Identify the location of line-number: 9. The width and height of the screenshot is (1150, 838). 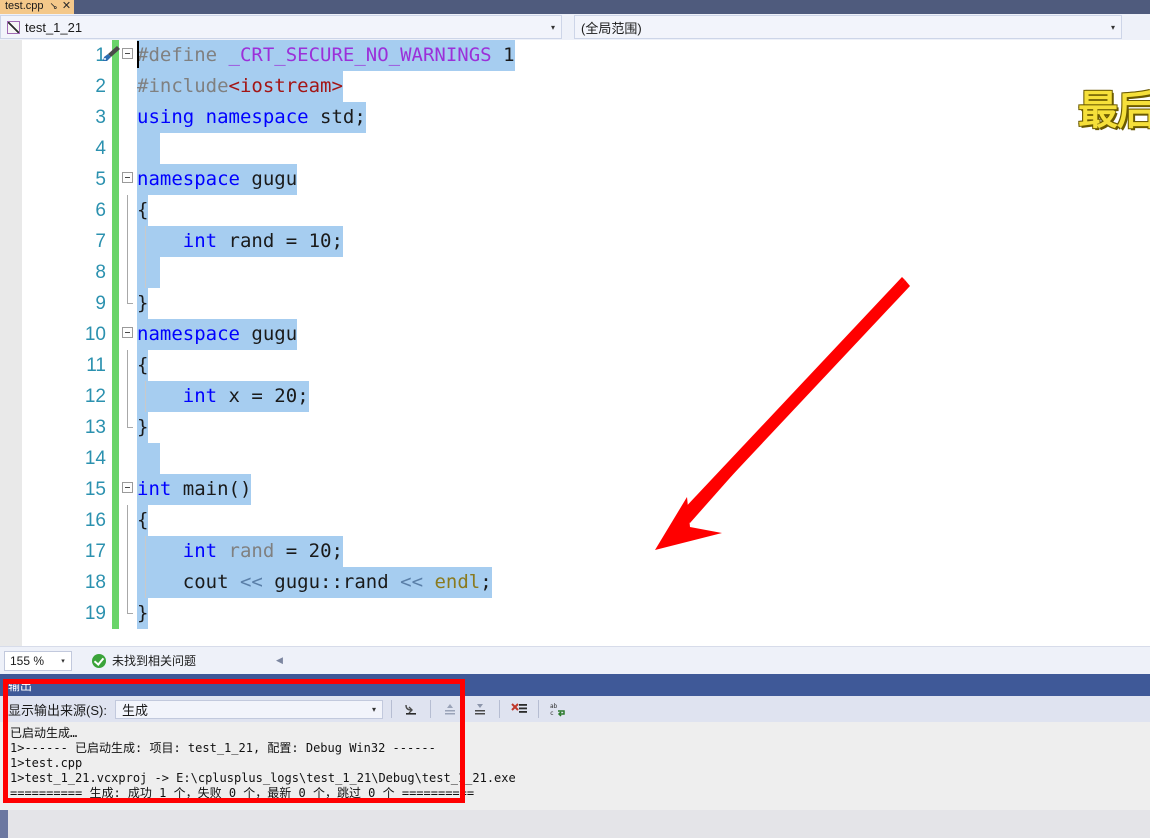
(100, 303).